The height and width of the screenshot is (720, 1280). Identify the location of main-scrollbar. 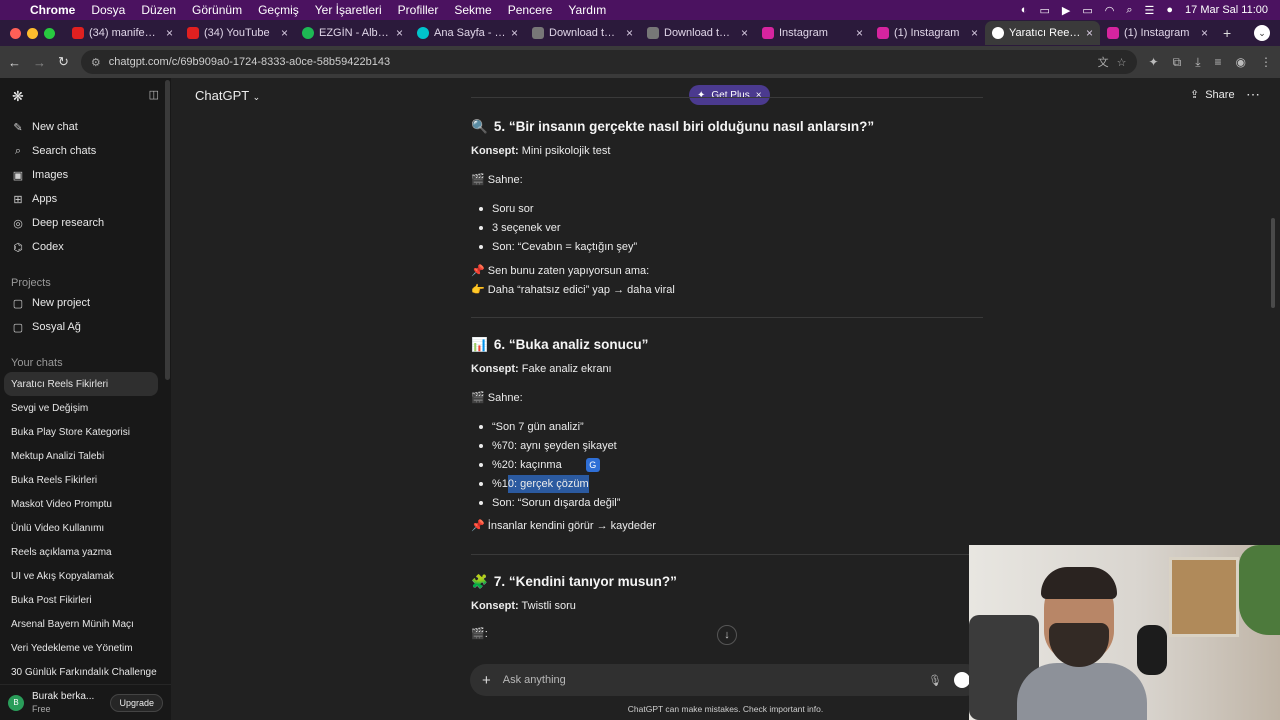
(1273, 263).